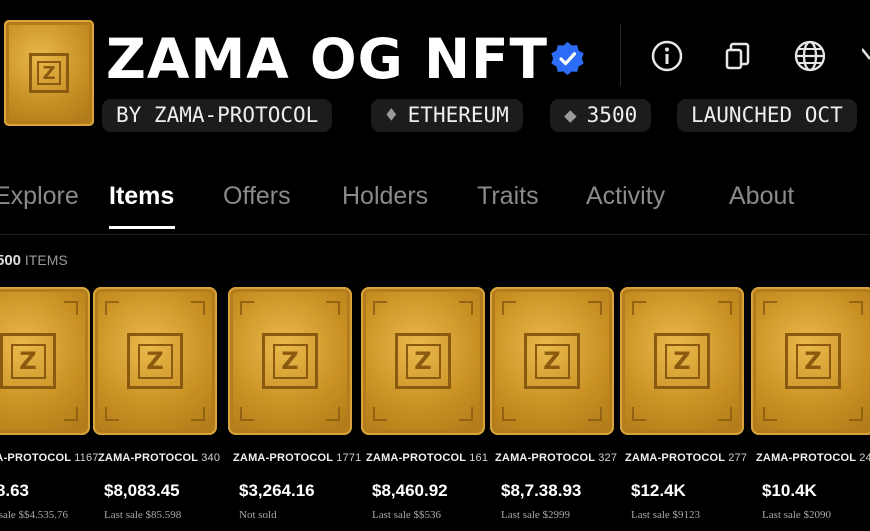 This screenshot has height=531, width=870. Describe the element at coordinates (327, 59) in the screenshot. I see `collection-title: ZAMA OG NFT` at that location.